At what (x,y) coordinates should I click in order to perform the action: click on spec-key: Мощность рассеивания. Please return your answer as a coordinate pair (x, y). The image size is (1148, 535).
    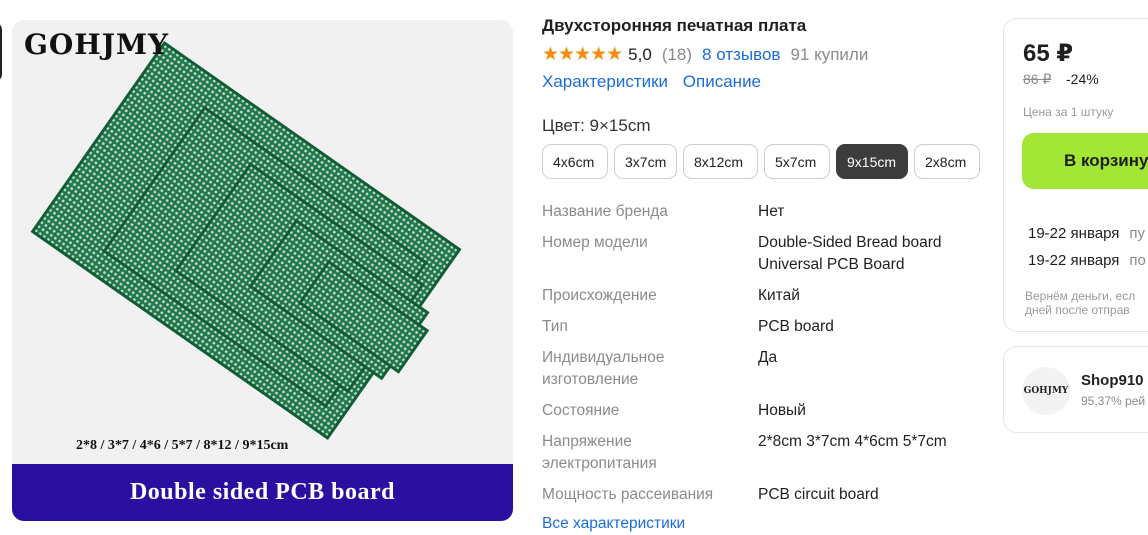
    Looking at the image, I should click on (628, 494).